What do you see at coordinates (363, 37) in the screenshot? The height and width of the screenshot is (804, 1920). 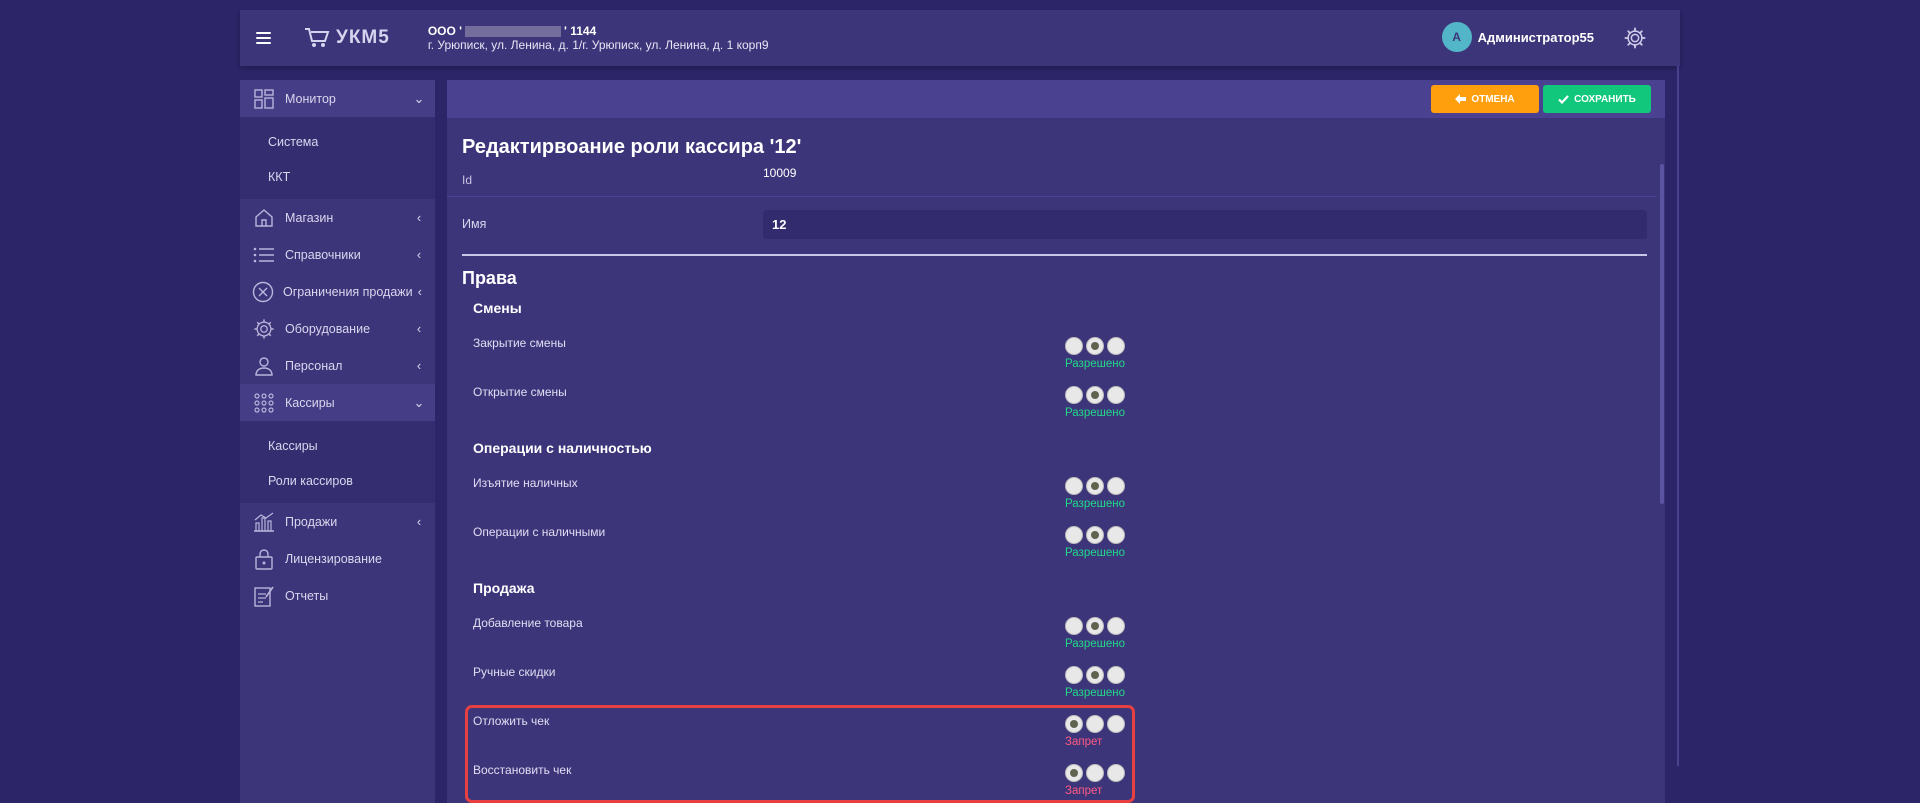 I see `logo-text: УКМ5` at bounding box center [363, 37].